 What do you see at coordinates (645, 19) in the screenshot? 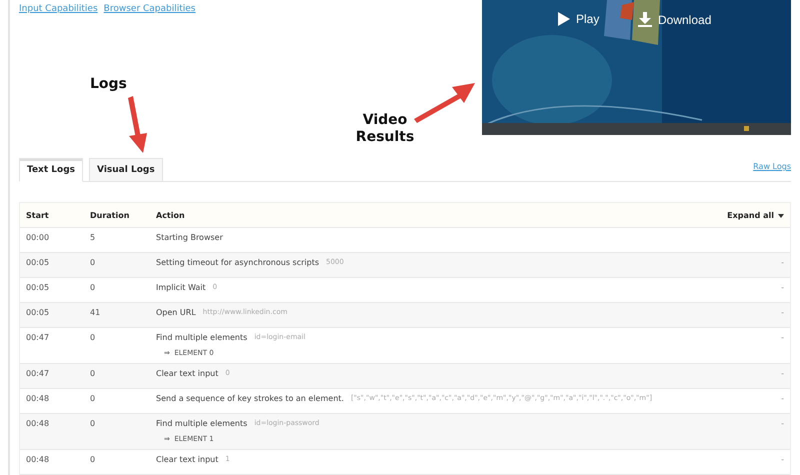
I see `download-icon` at bounding box center [645, 19].